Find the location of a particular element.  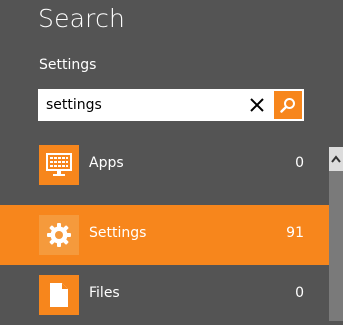

page-title: Search is located at coordinates (82, 18).